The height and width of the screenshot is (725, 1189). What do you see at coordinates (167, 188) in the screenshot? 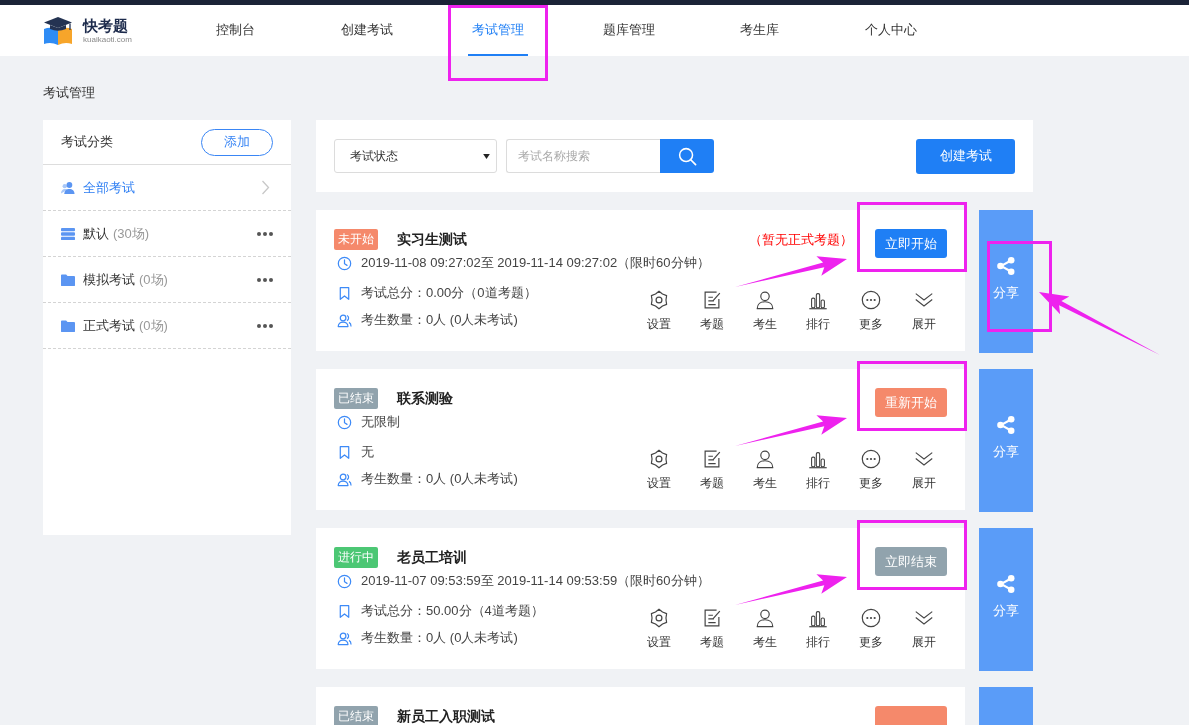
I see `category-item: 全部考试` at bounding box center [167, 188].